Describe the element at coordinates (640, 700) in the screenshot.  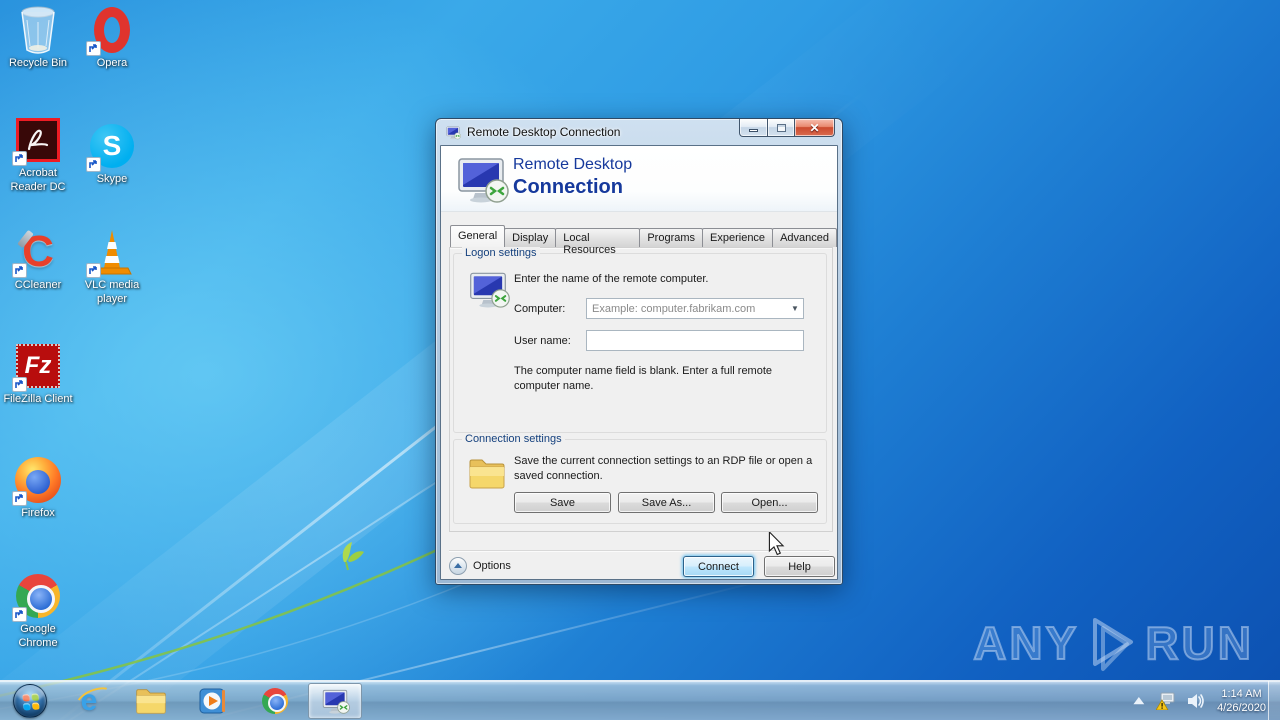
I see `taskbar: e 1:14 AM 4/26/2020` at that location.